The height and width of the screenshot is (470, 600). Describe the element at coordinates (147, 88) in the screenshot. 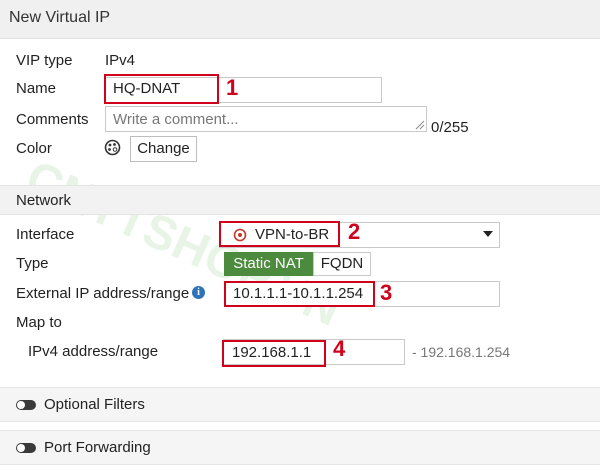

I see `name-value: HQ-DNAT` at that location.